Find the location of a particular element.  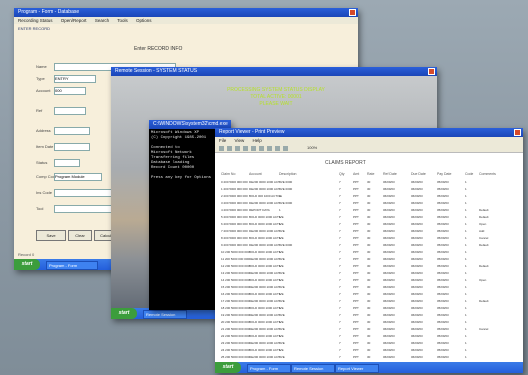

export-icon is located at coordinates (285, 148).